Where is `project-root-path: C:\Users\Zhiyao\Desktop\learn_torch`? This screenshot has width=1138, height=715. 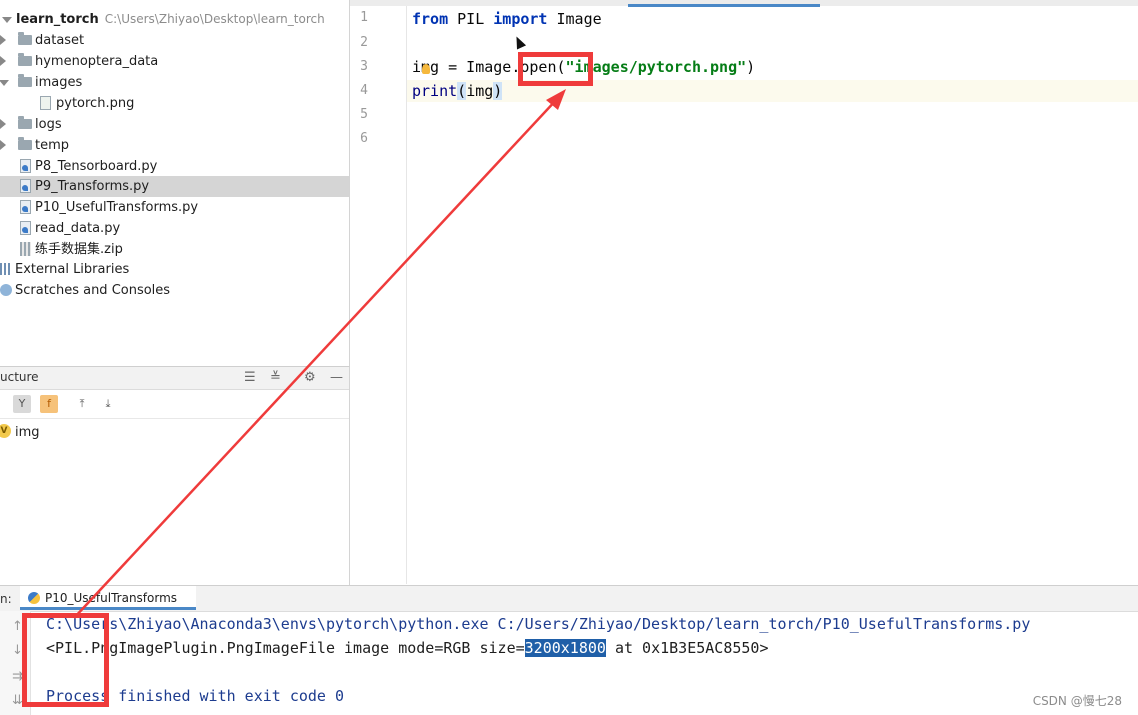 project-root-path: C:\Users\Zhiyao\Desktop\learn_torch is located at coordinates (214, 19).